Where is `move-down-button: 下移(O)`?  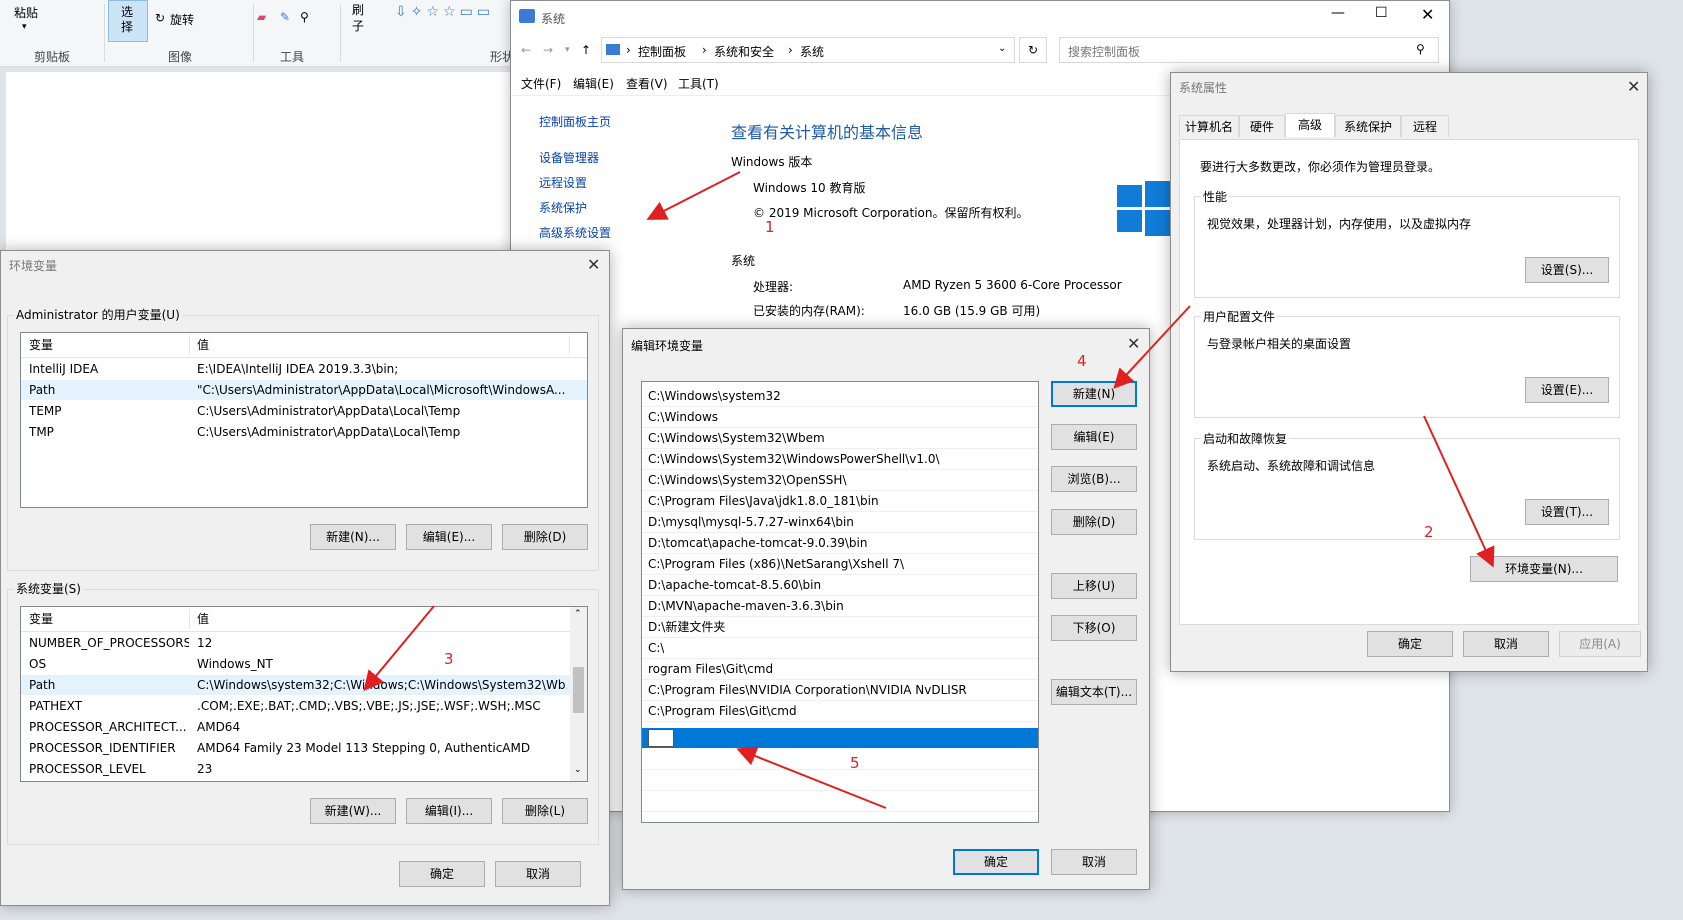 move-down-button: 下移(O) is located at coordinates (1094, 628).